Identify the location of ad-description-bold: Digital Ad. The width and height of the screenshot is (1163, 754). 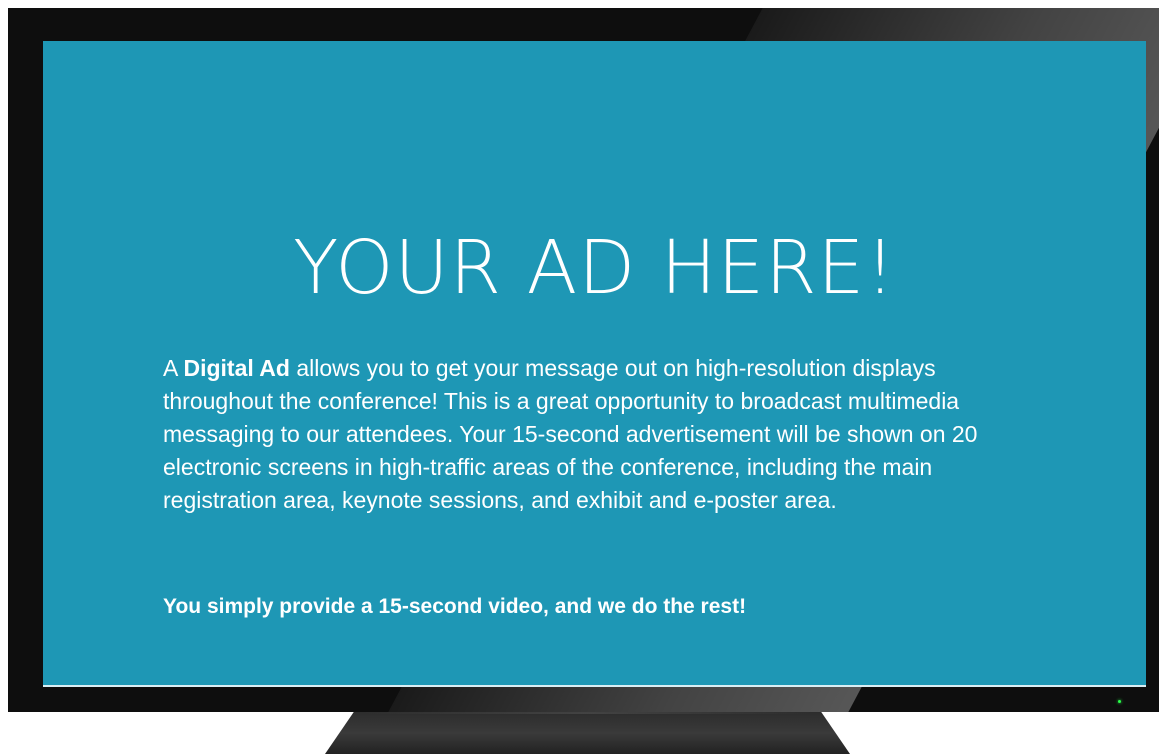
(236, 368).